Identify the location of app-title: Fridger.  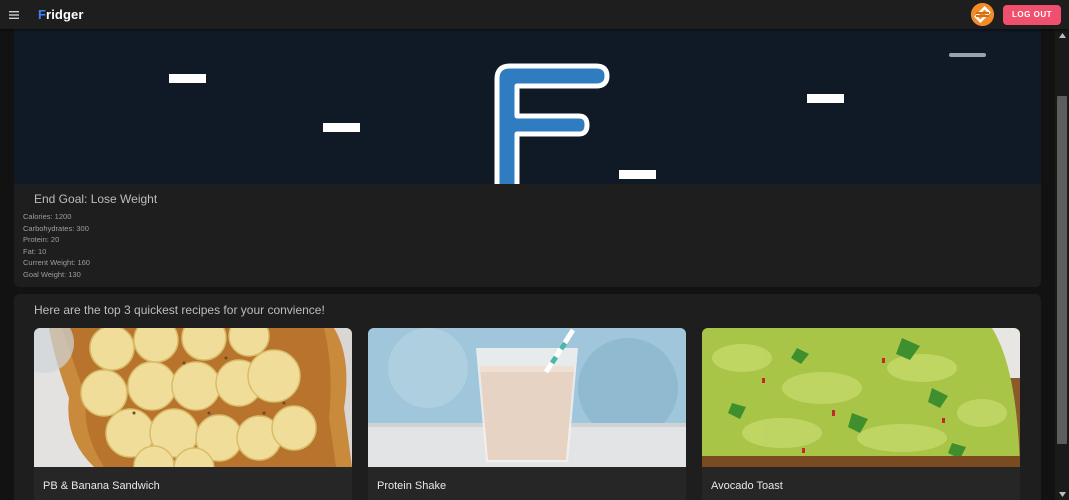
(61, 14).